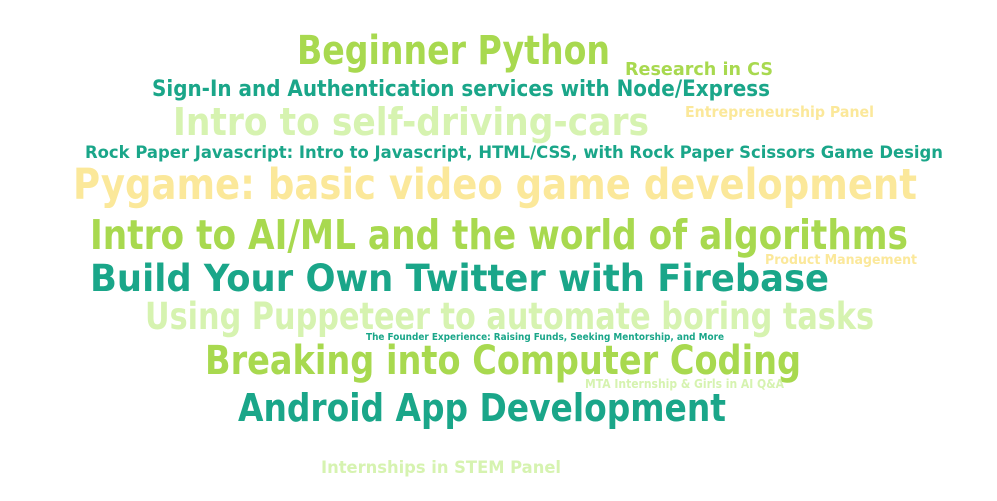 The width and height of the screenshot is (997, 501). Describe the element at coordinates (459, 278) in the screenshot. I see `word-build-twitter-firebase: Build Your Own Twitter with Firebase` at that location.